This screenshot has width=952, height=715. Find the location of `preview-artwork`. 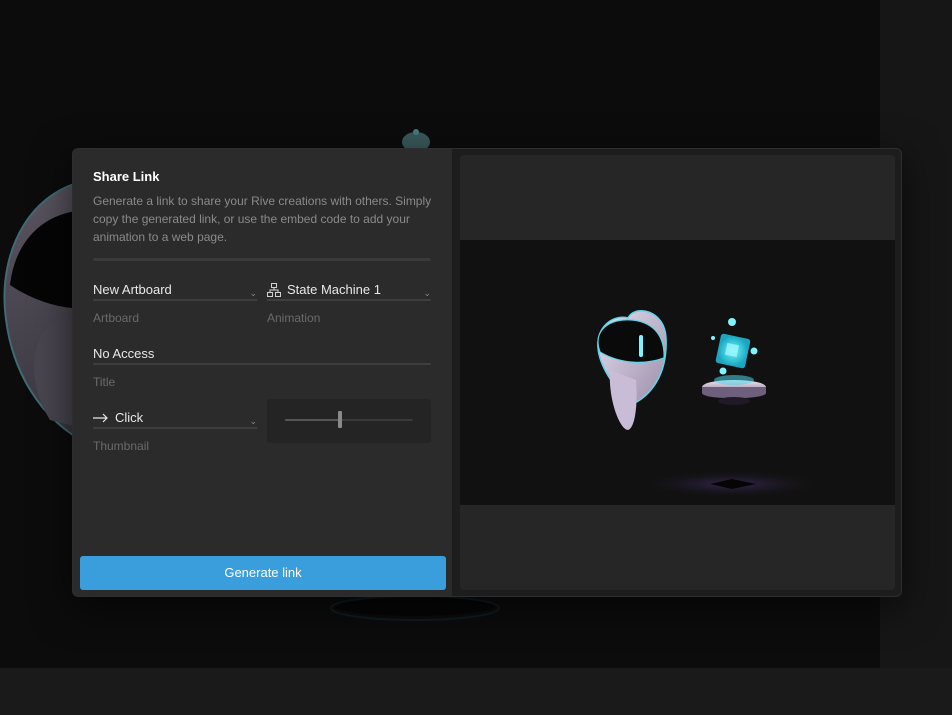

preview-artwork is located at coordinates (712, 403).